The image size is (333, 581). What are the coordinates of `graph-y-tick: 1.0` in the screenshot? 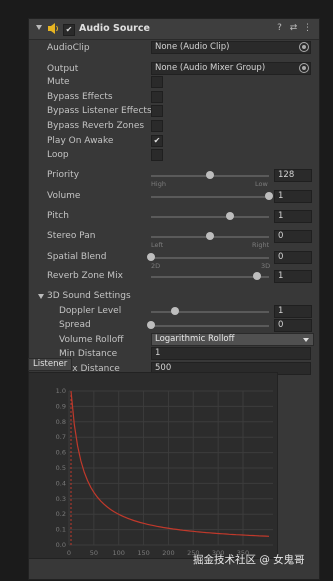 It's located at (61, 391).